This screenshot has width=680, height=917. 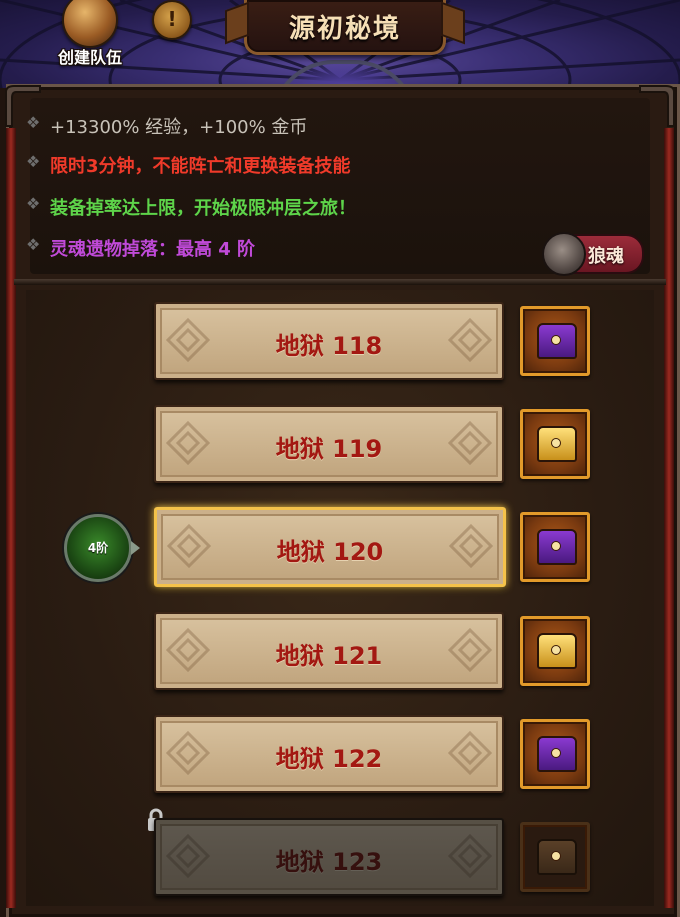 I want to click on drop-rate-line: ❖ 装备掉率达上限，开始极限冲层之旅！, so click(x=191, y=207).